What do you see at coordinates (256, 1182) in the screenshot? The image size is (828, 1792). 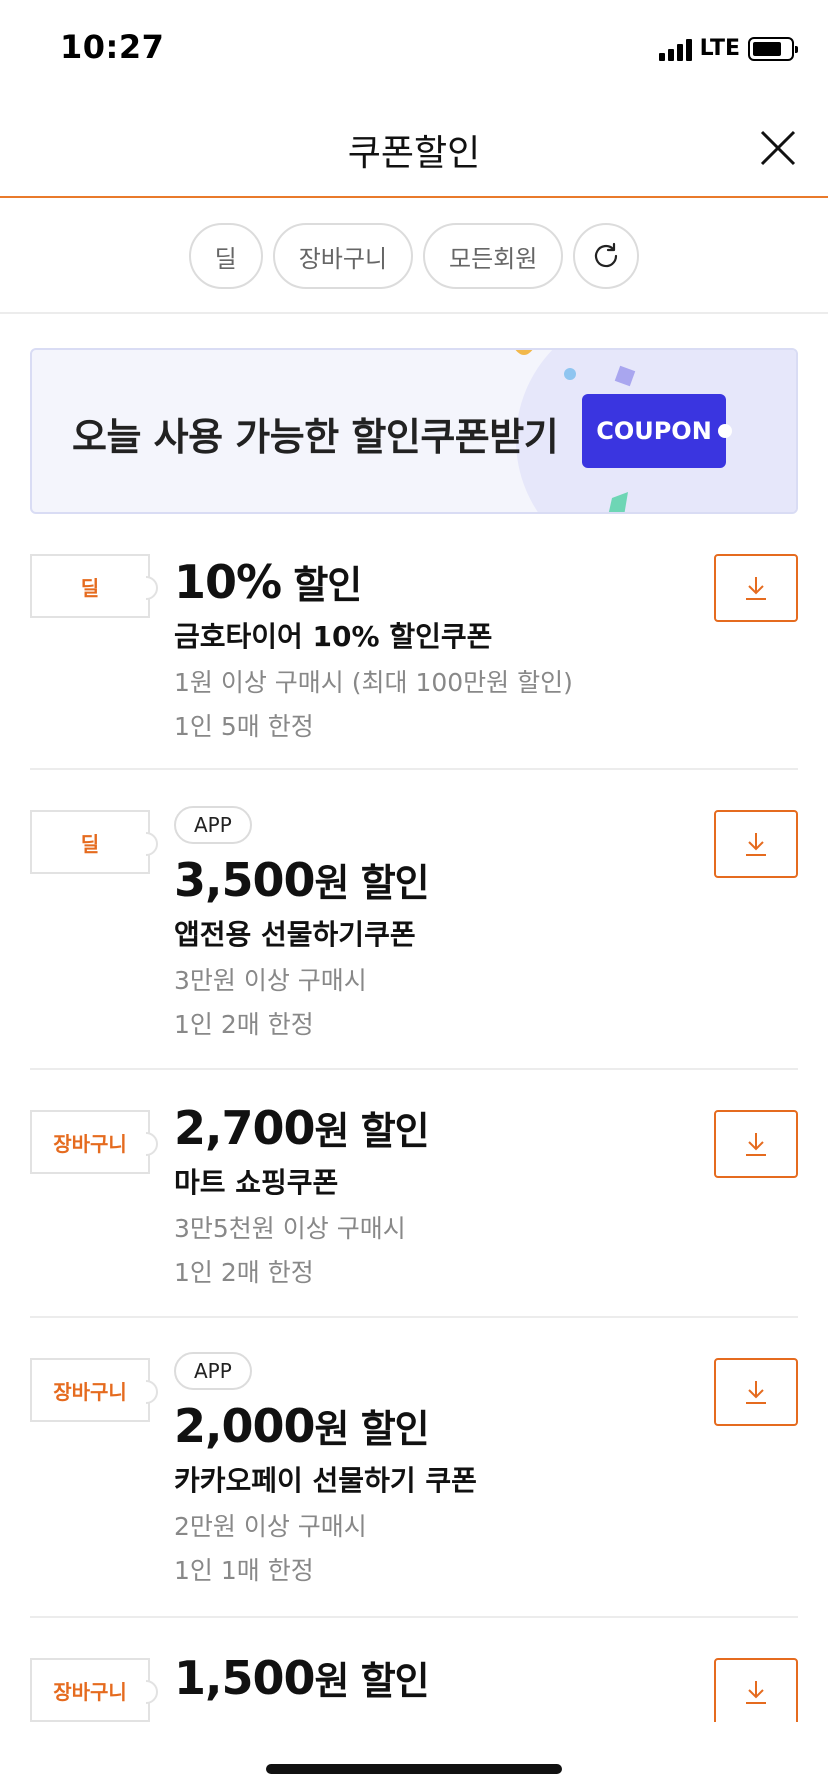 I see `coupon-name: 마트 쇼핑쿠폰` at bounding box center [256, 1182].